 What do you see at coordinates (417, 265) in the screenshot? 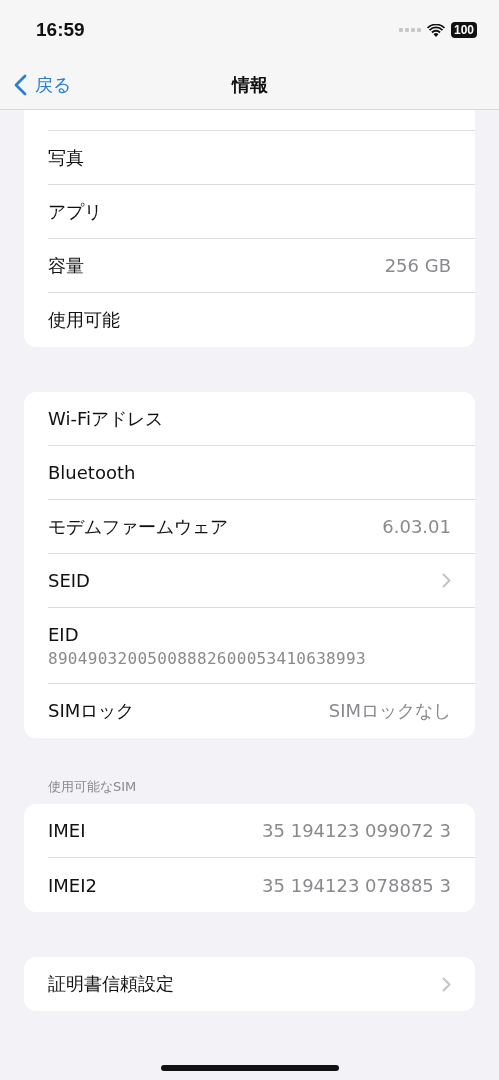
I see `row-value: 256 GB` at bounding box center [417, 265].